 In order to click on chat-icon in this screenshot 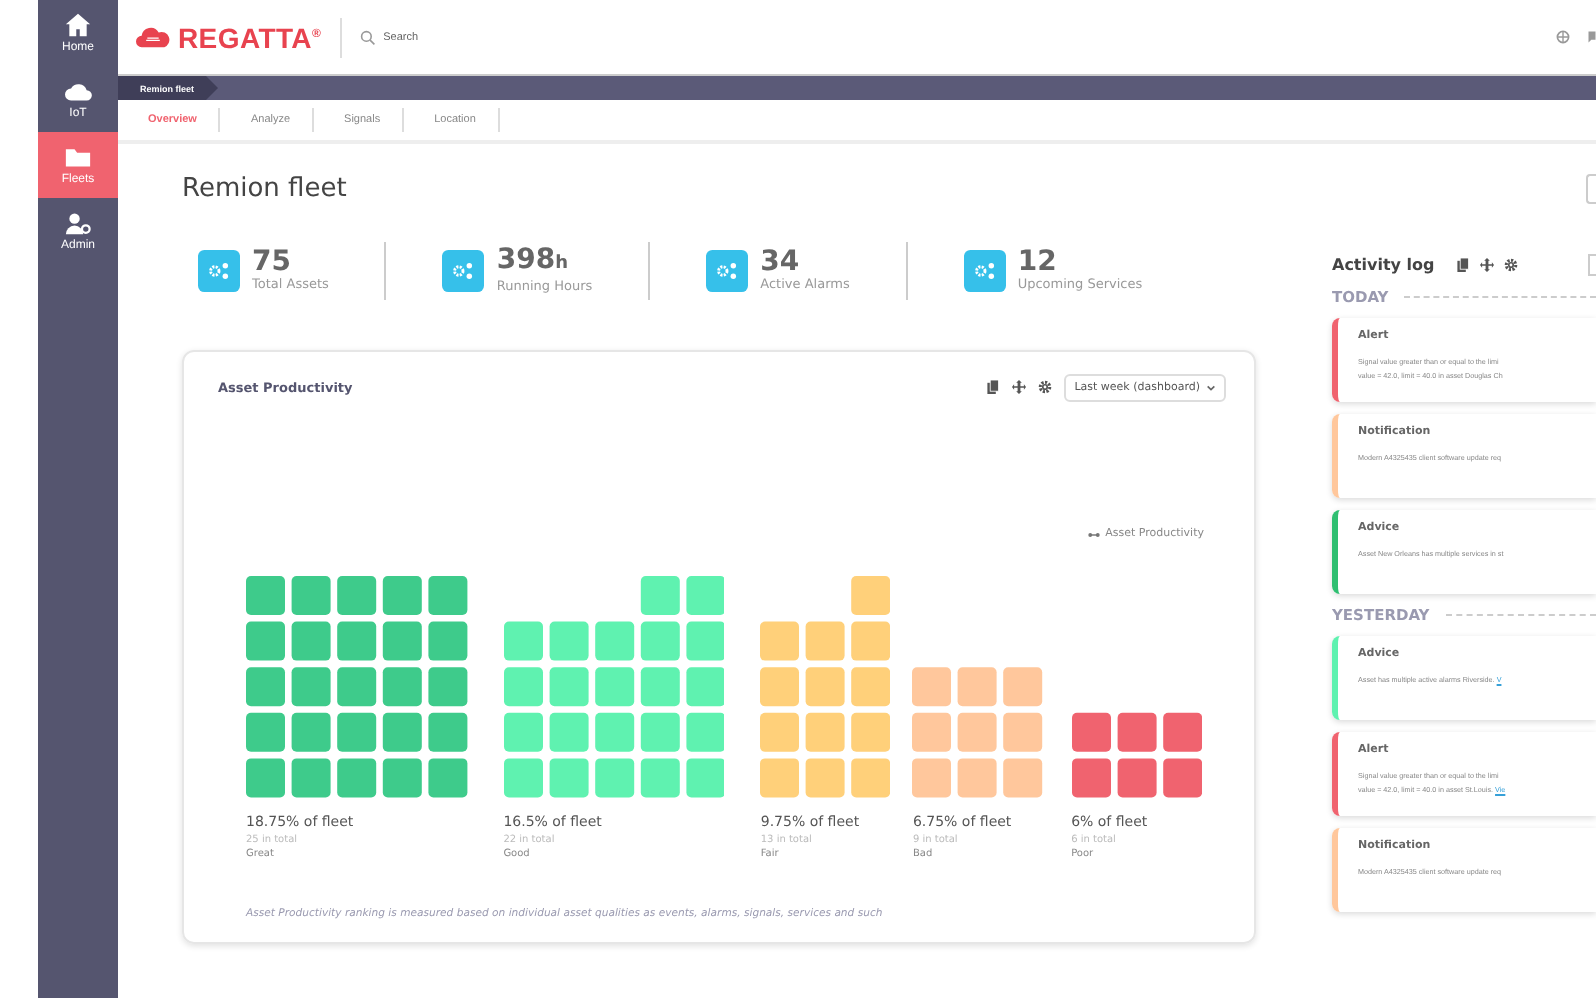, I will do `click(1592, 37)`.